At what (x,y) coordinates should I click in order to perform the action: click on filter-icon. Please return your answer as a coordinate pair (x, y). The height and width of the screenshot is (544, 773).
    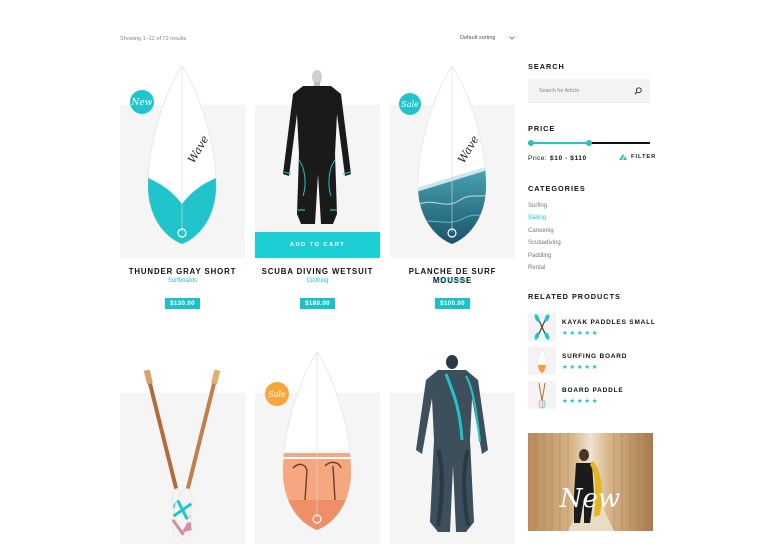
    Looking at the image, I should click on (623, 157).